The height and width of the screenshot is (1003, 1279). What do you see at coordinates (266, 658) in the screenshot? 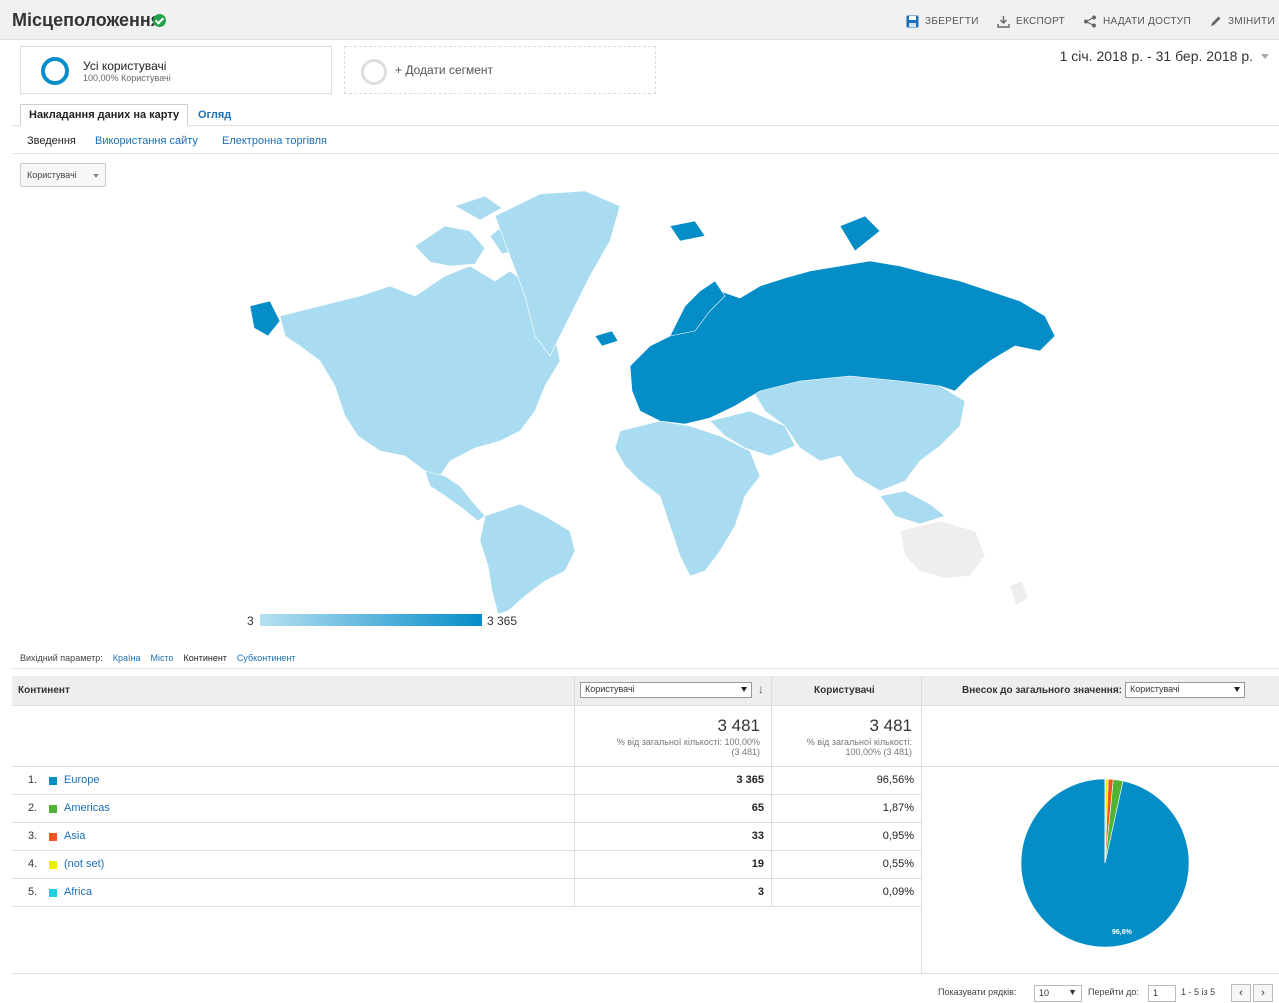
I see `dimension-subcontinent: Субконтинент` at bounding box center [266, 658].